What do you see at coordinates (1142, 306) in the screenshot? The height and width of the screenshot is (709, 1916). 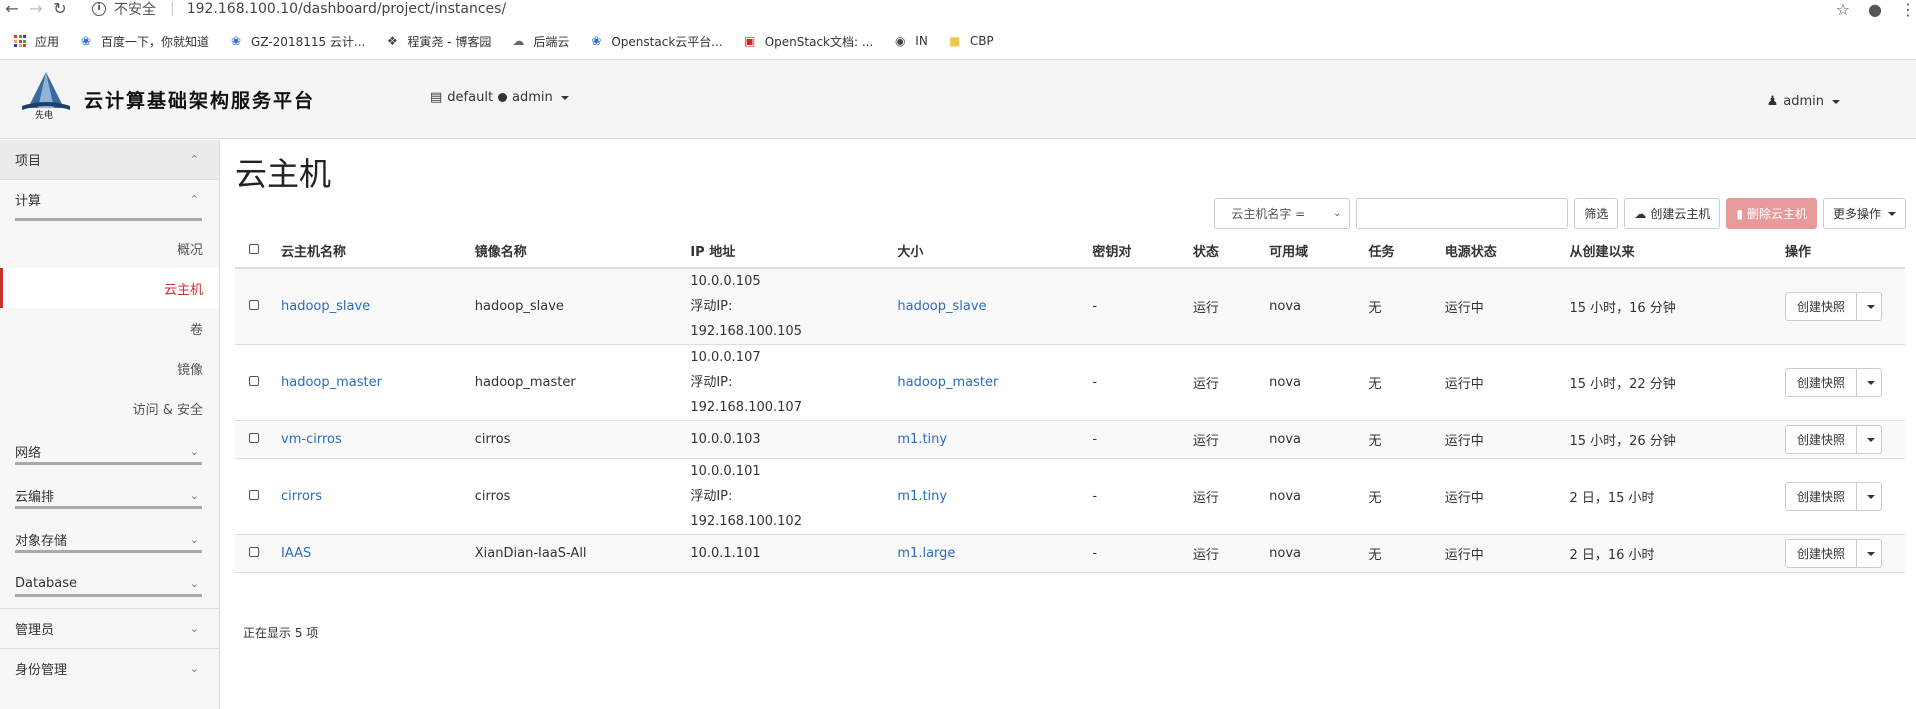 I see `keypair-cell: -` at bounding box center [1142, 306].